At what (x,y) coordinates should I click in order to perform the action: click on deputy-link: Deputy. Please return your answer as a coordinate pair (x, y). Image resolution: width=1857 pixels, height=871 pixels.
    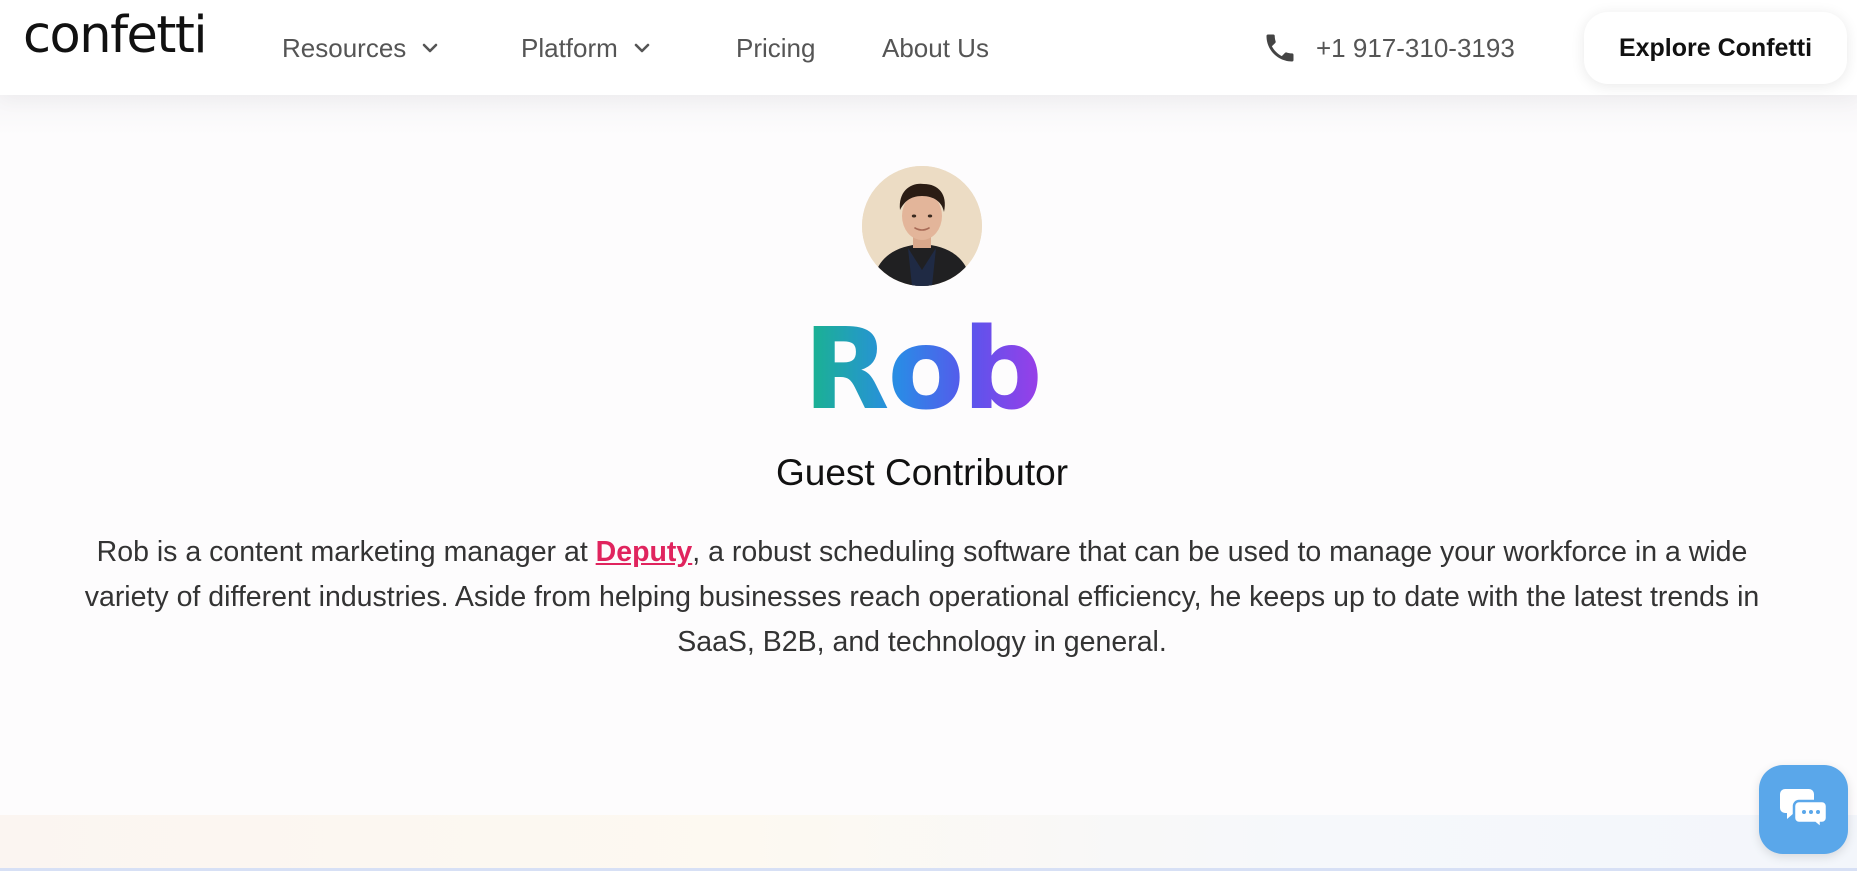
    Looking at the image, I should click on (644, 552).